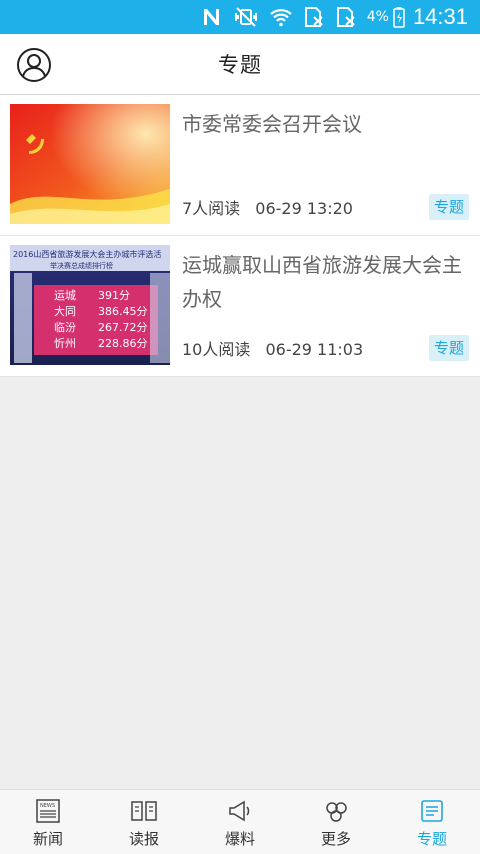 This screenshot has height=854, width=480. Describe the element at coordinates (212, 17) in the screenshot. I see `nfc-icon` at that location.